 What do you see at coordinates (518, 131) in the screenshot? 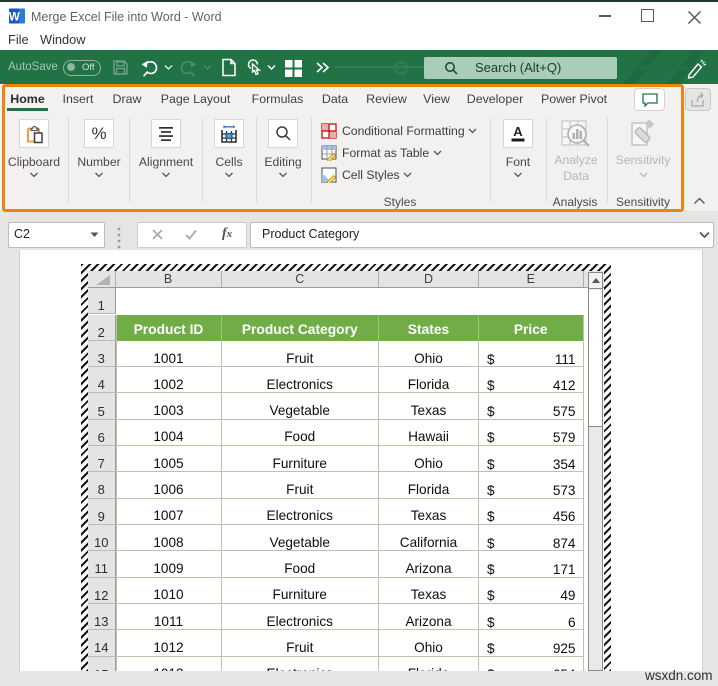
I see `svg-text: A` at bounding box center [518, 131].